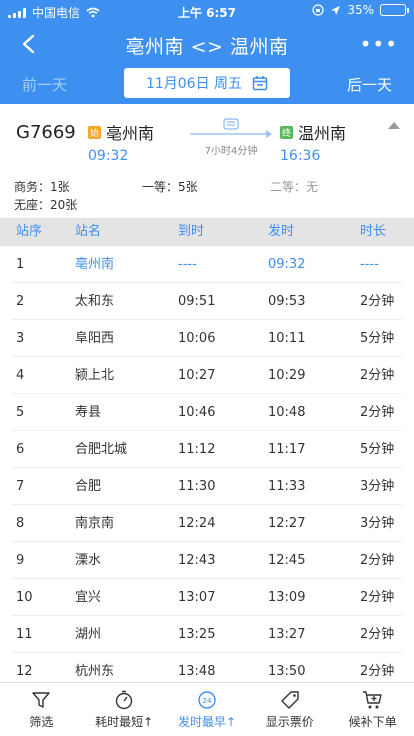 The width and height of the screenshot is (414, 736). What do you see at coordinates (287, 338) in the screenshot?
I see `stop-depart: 10:11` at bounding box center [287, 338].